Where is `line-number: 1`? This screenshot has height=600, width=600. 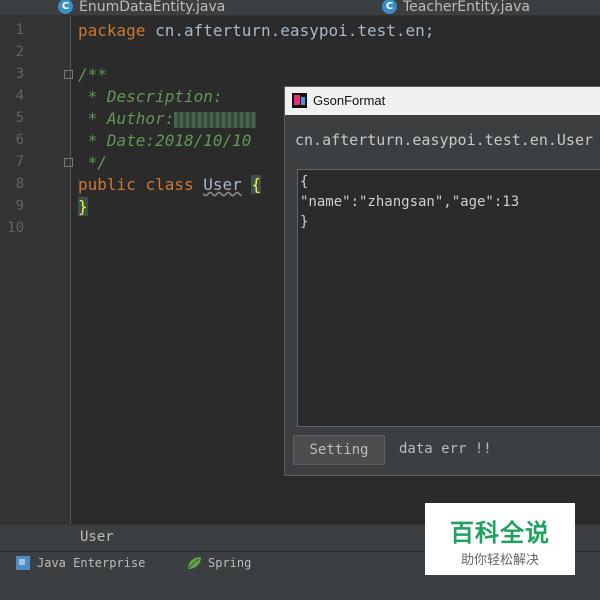
line-number: 1 is located at coordinates (19, 30).